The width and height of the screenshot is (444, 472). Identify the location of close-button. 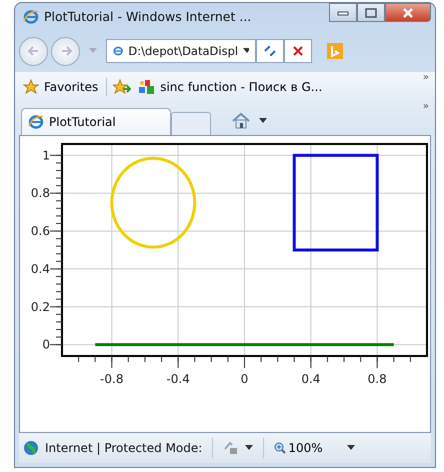
(408, 12).